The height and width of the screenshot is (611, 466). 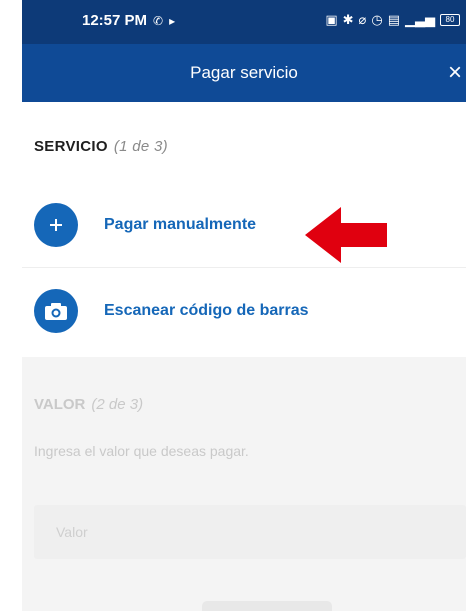 I want to click on value-input, so click(x=250, y=532).